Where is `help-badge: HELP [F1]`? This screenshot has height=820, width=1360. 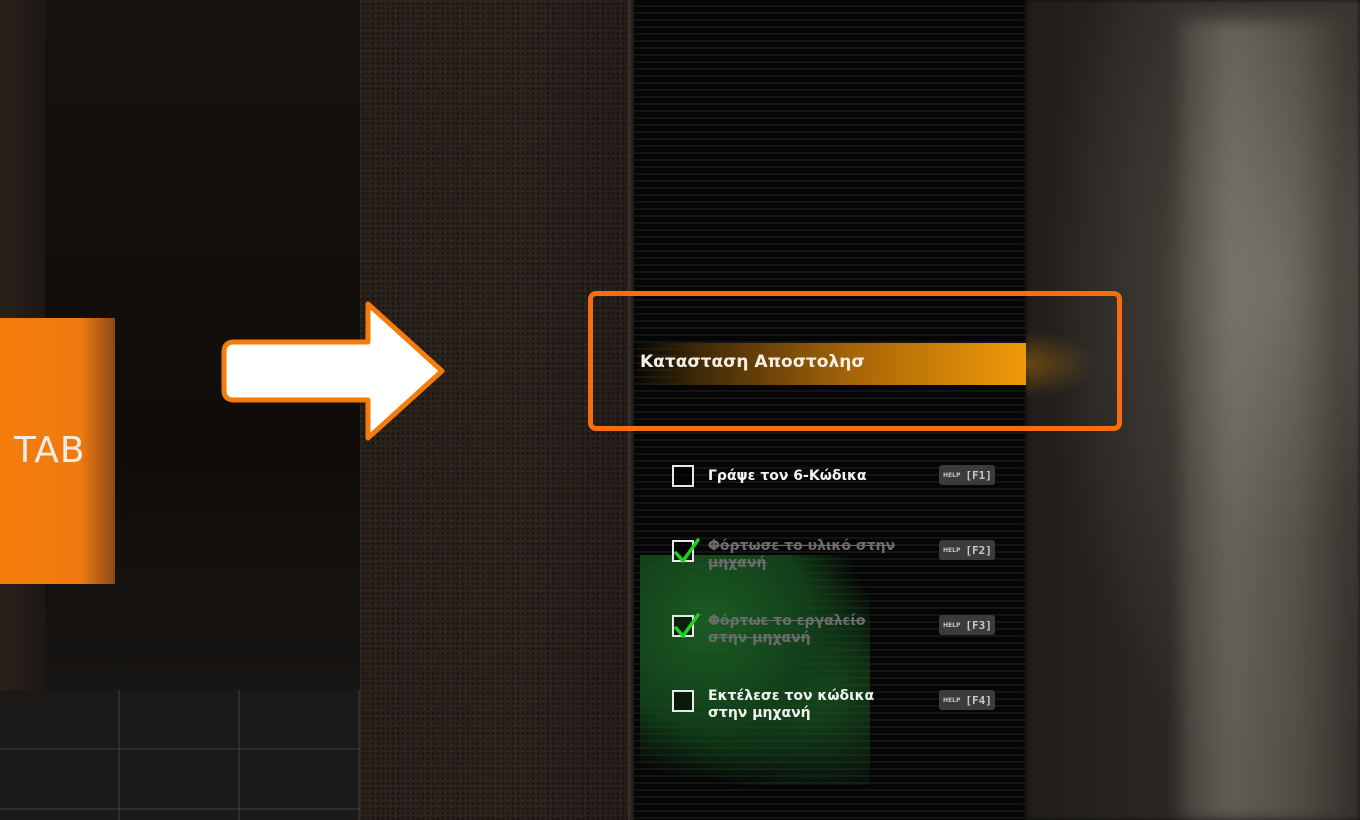
help-badge: HELP [F1] is located at coordinates (967, 475).